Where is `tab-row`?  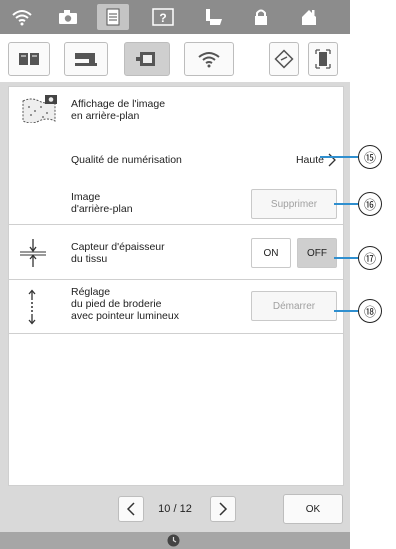 tab-row is located at coordinates (175, 58).